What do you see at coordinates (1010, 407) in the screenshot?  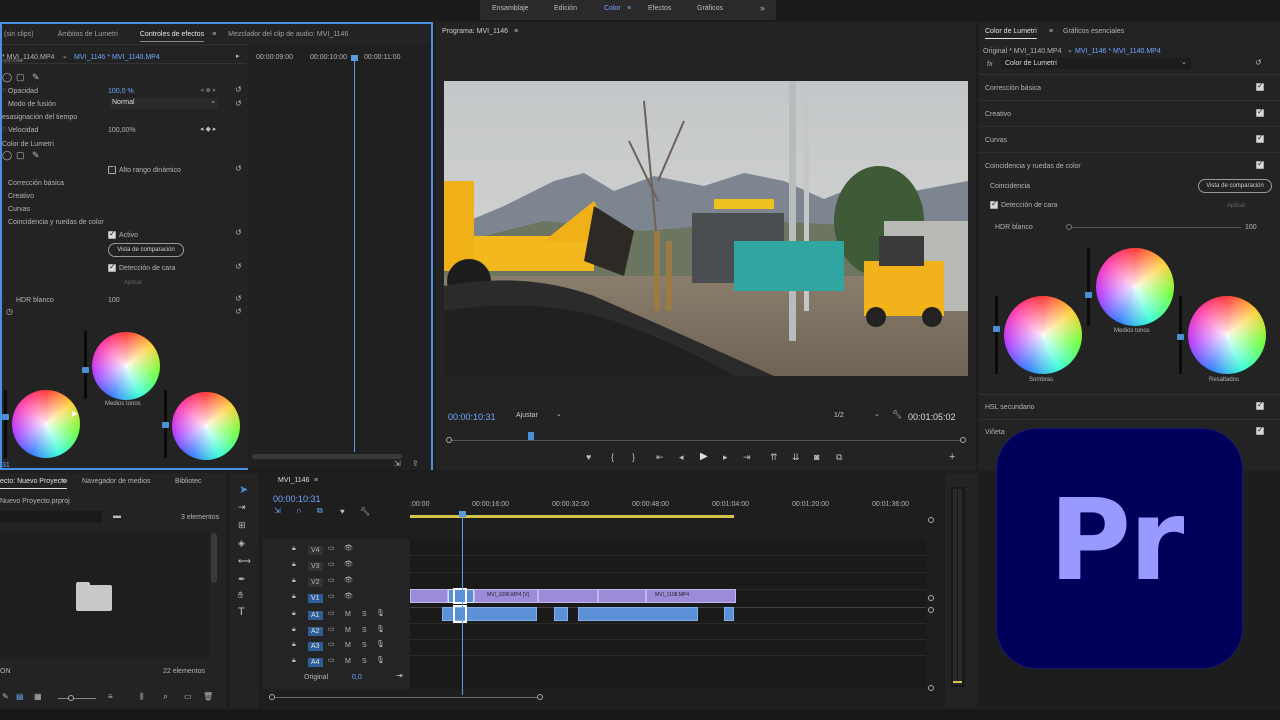 I see `lumetri-section-hsl: HSL secundario` at bounding box center [1010, 407].